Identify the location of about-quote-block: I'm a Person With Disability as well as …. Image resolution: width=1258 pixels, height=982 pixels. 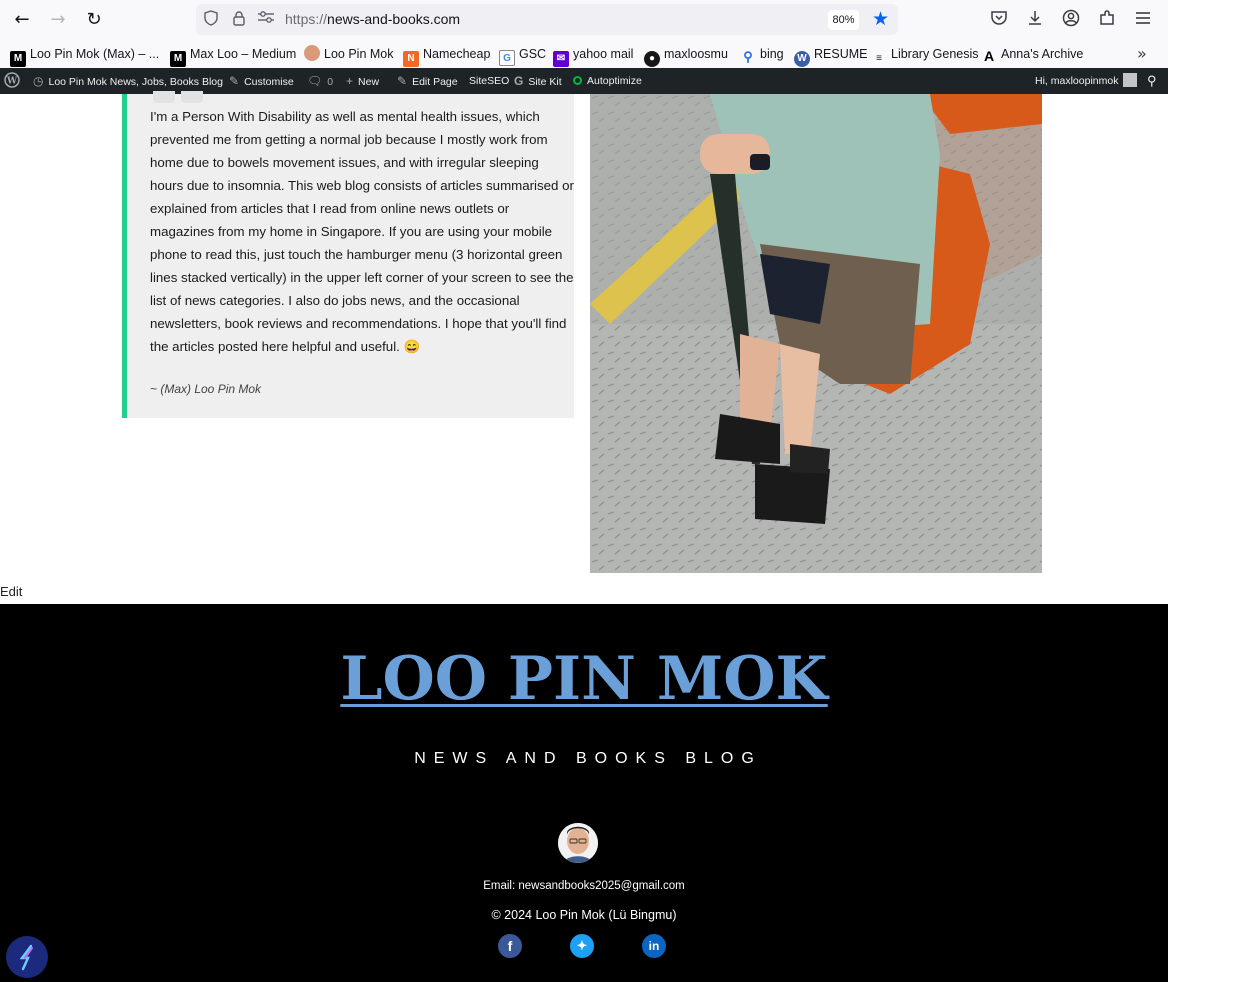
(348, 254).